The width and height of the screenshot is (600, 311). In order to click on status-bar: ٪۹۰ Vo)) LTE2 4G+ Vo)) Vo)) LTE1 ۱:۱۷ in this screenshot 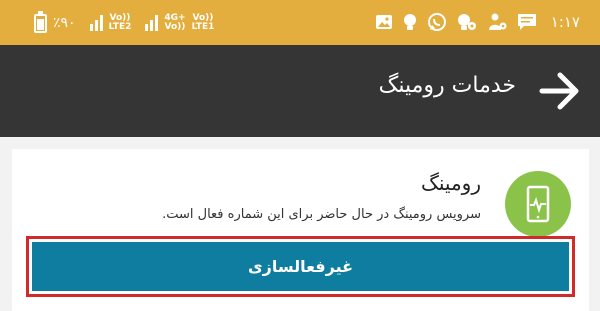, I will do `click(300, 22)`.